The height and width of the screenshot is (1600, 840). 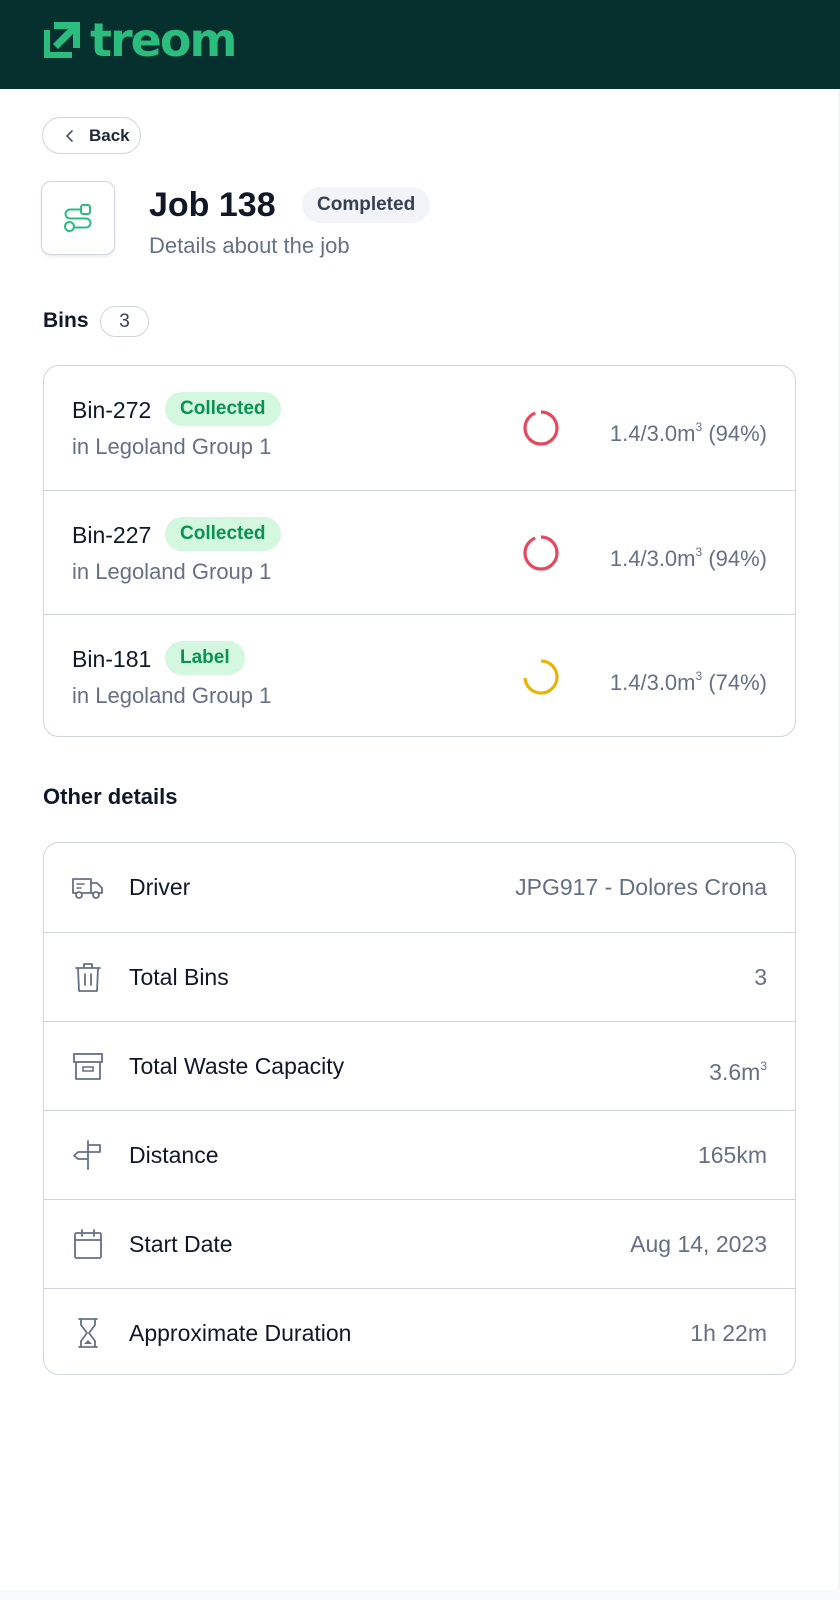 What do you see at coordinates (419, 1331) in the screenshot?
I see `detail-row-approximate-duration: Approximate Duration 1h 22m` at bounding box center [419, 1331].